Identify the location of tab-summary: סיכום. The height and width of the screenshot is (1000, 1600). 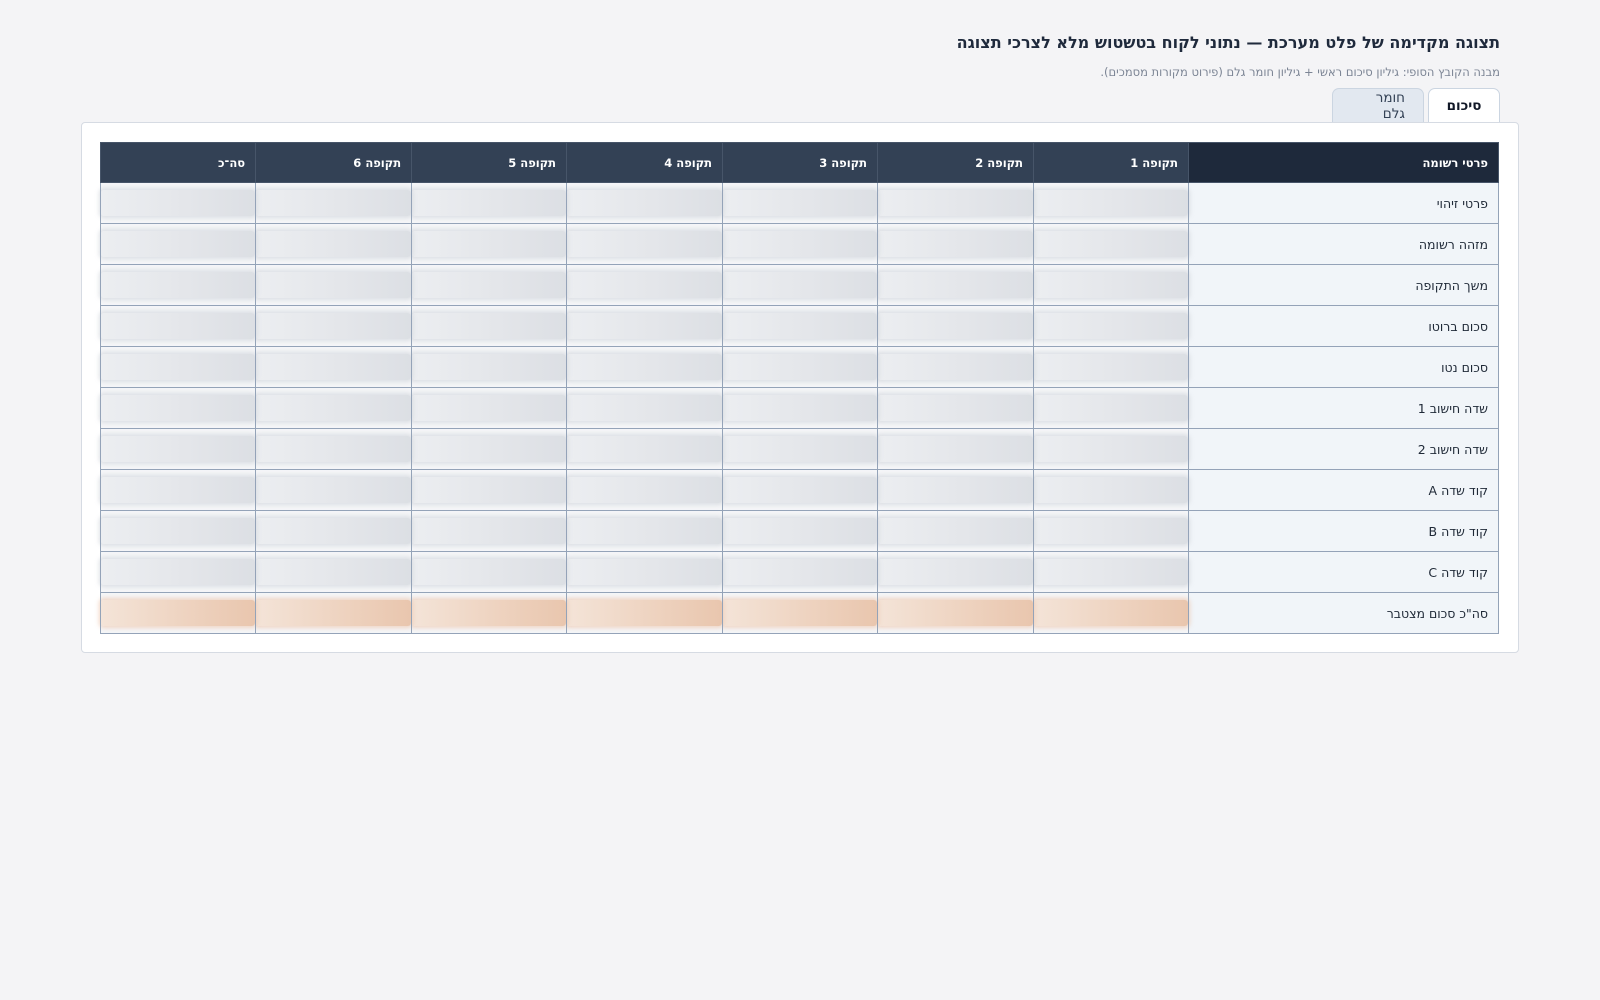
(1464, 105).